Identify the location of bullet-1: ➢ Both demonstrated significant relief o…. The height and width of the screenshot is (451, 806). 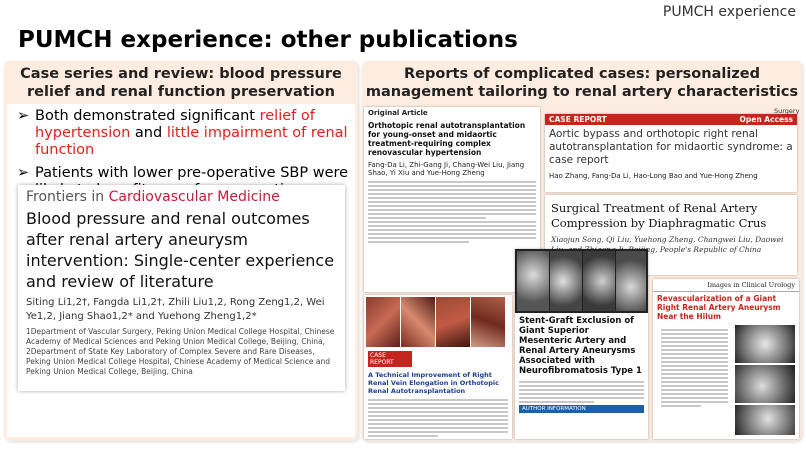
(181, 133).